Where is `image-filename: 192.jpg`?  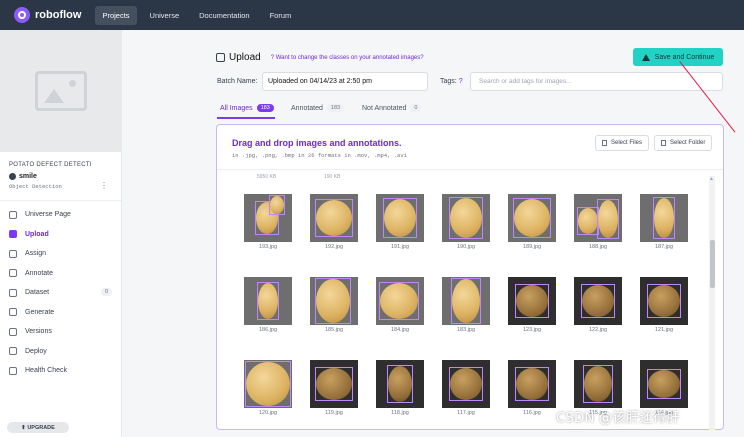 image-filename: 192.jpg is located at coordinates (334, 247).